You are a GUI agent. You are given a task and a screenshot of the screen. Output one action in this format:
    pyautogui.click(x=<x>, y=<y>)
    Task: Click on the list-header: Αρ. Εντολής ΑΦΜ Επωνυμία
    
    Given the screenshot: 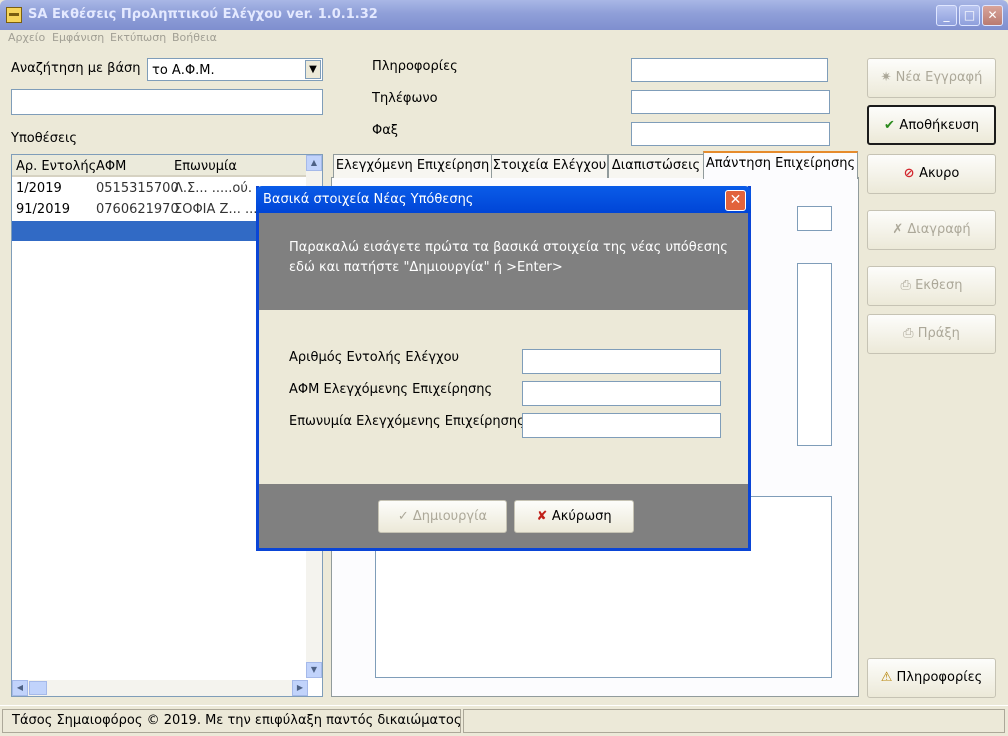 What is the action you would take?
    pyautogui.click(x=160, y=166)
    